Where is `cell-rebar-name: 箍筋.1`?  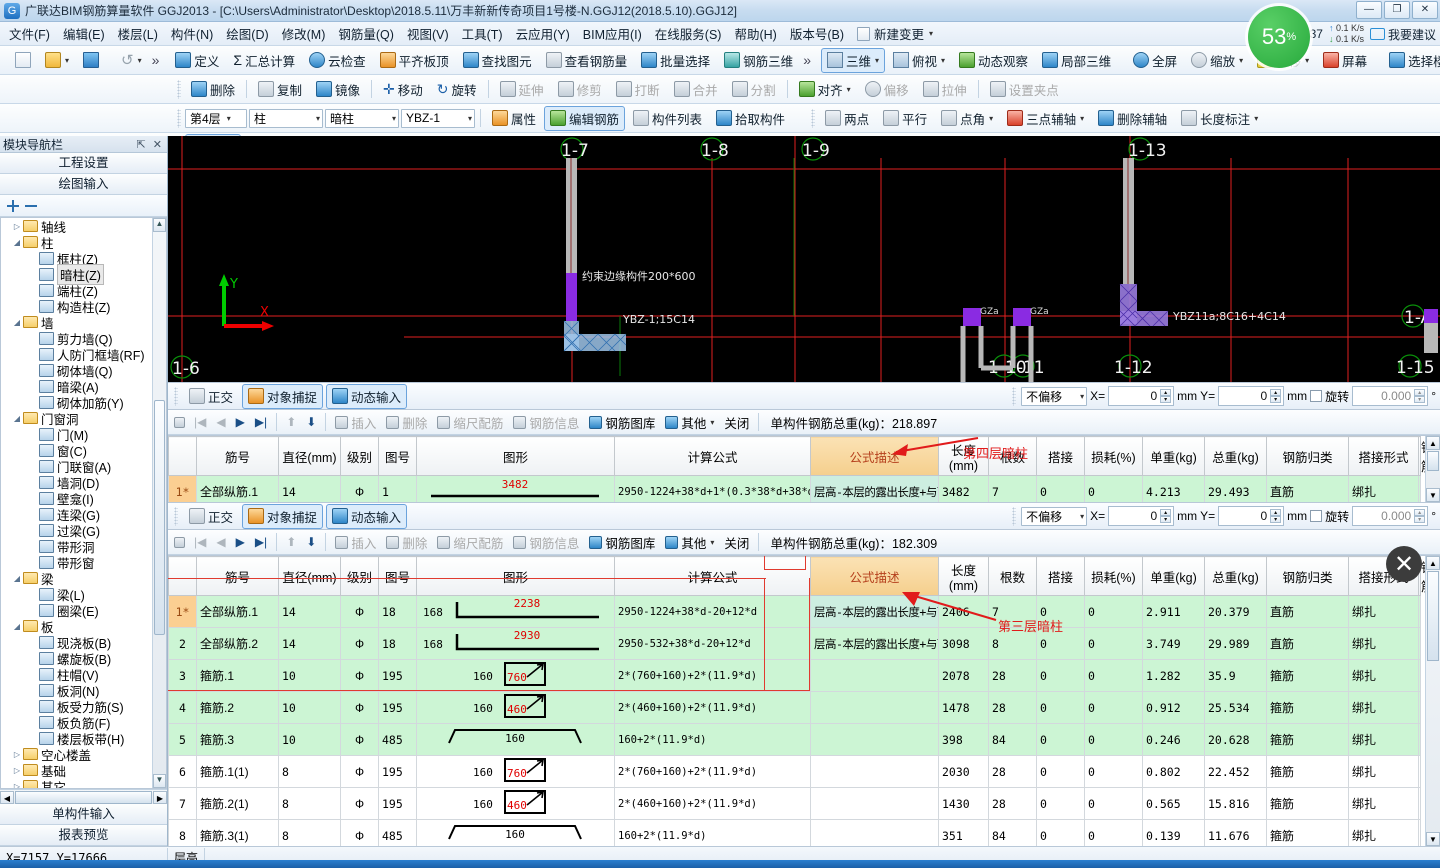
cell-rebar-name: 箍筋.1 is located at coordinates (237, 675).